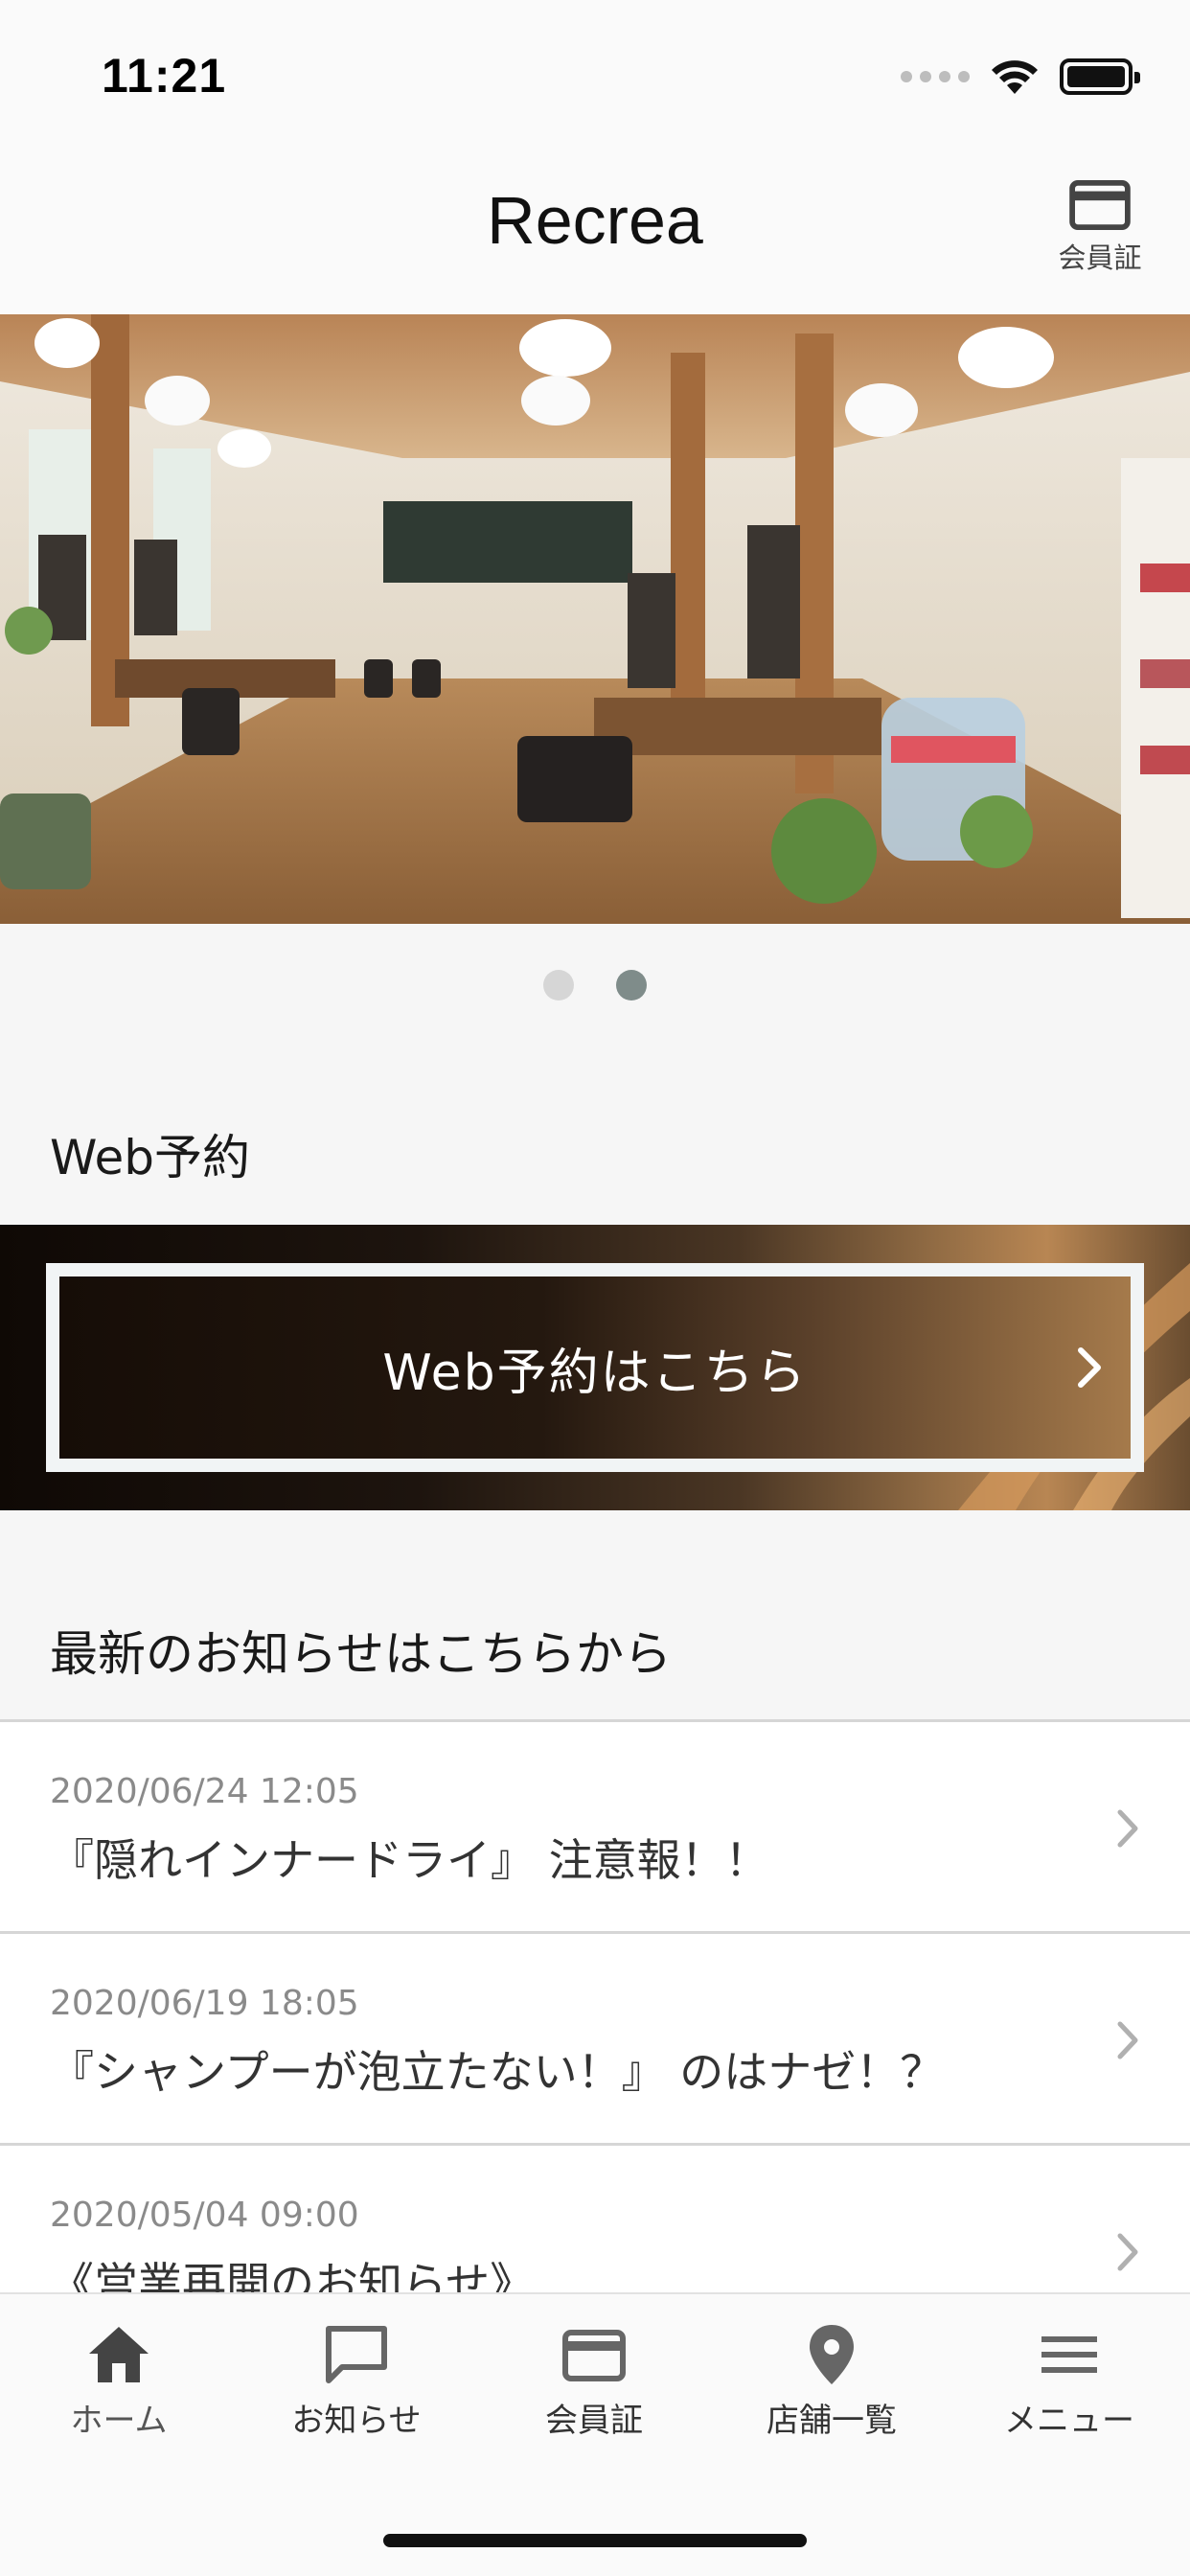 This screenshot has height=2576, width=1190. Describe the element at coordinates (1015, 77) in the screenshot. I see `wifi-icon` at that location.